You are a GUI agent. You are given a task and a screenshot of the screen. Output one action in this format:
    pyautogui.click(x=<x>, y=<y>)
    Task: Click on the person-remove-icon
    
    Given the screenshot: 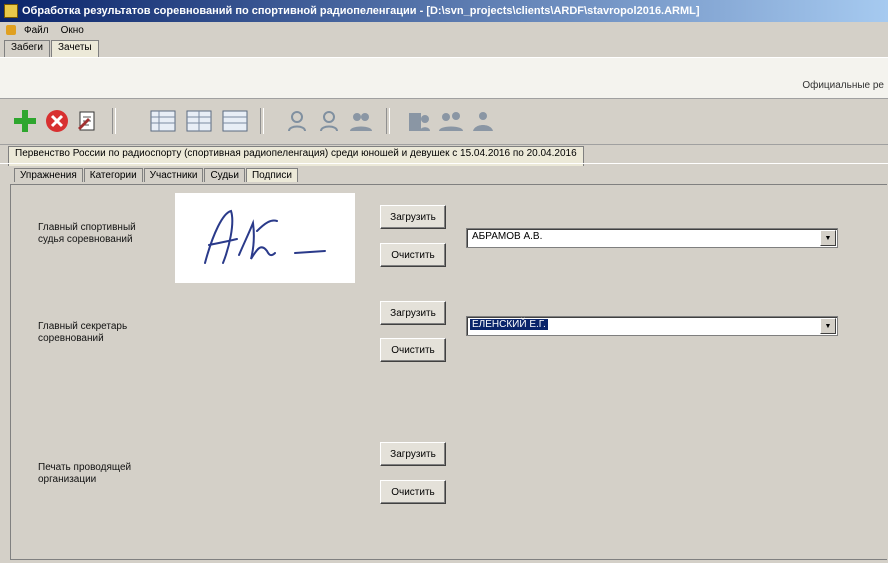 What is the action you would take?
    pyautogui.click(x=329, y=121)
    